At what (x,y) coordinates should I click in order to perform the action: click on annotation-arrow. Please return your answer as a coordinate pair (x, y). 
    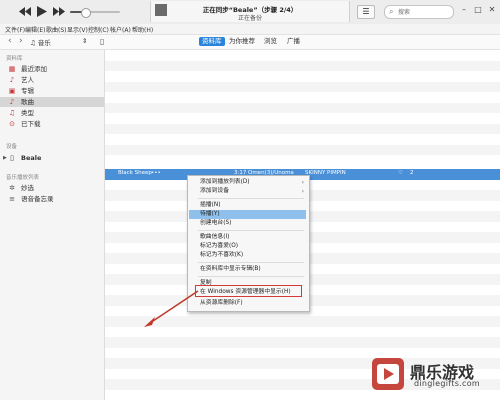
    Looking at the image, I should click on (171, 308).